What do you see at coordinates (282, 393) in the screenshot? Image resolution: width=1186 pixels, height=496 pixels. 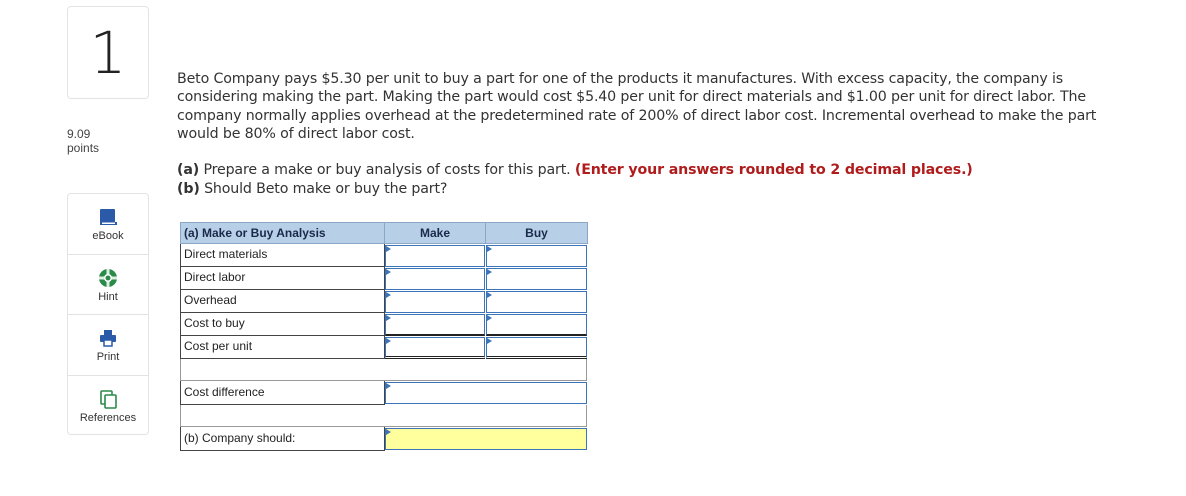 I see `row-label-cost-difference: Cost difference` at bounding box center [282, 393].